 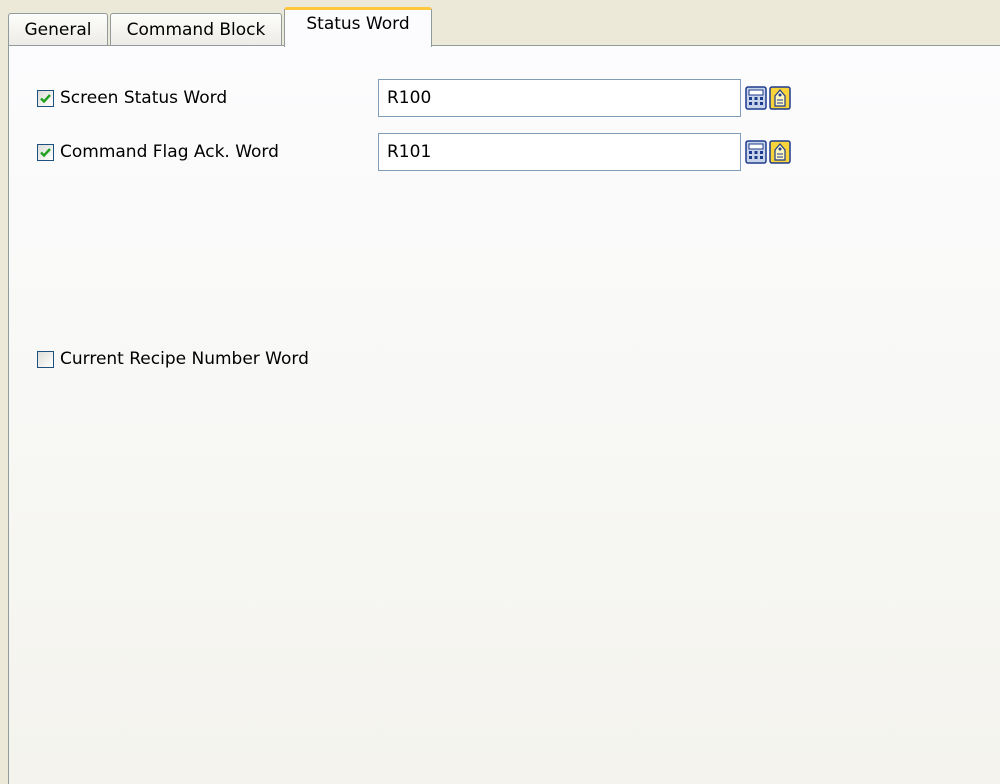 I want to click on tab-command-block-label: Command Block, so click(x=196, y=30).